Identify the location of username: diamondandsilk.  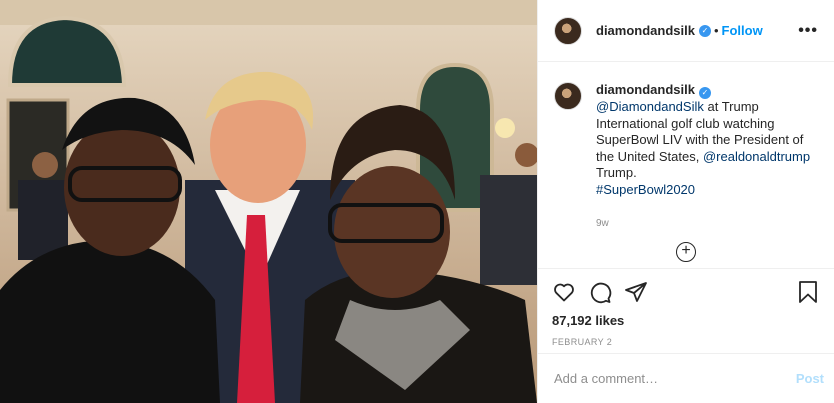
(645, 30).